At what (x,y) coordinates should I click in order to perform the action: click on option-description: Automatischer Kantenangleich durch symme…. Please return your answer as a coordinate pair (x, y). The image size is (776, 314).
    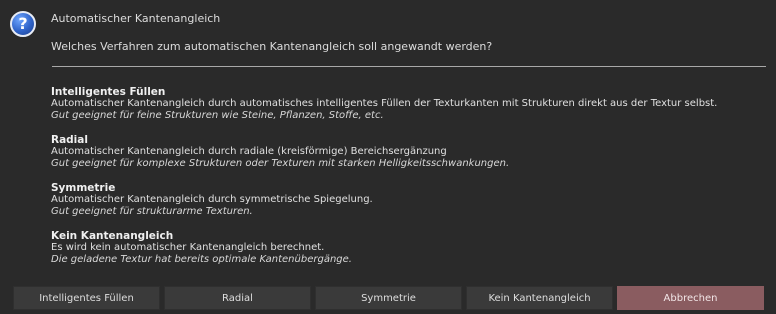
    Looking at the image, I should click on (212, 199).